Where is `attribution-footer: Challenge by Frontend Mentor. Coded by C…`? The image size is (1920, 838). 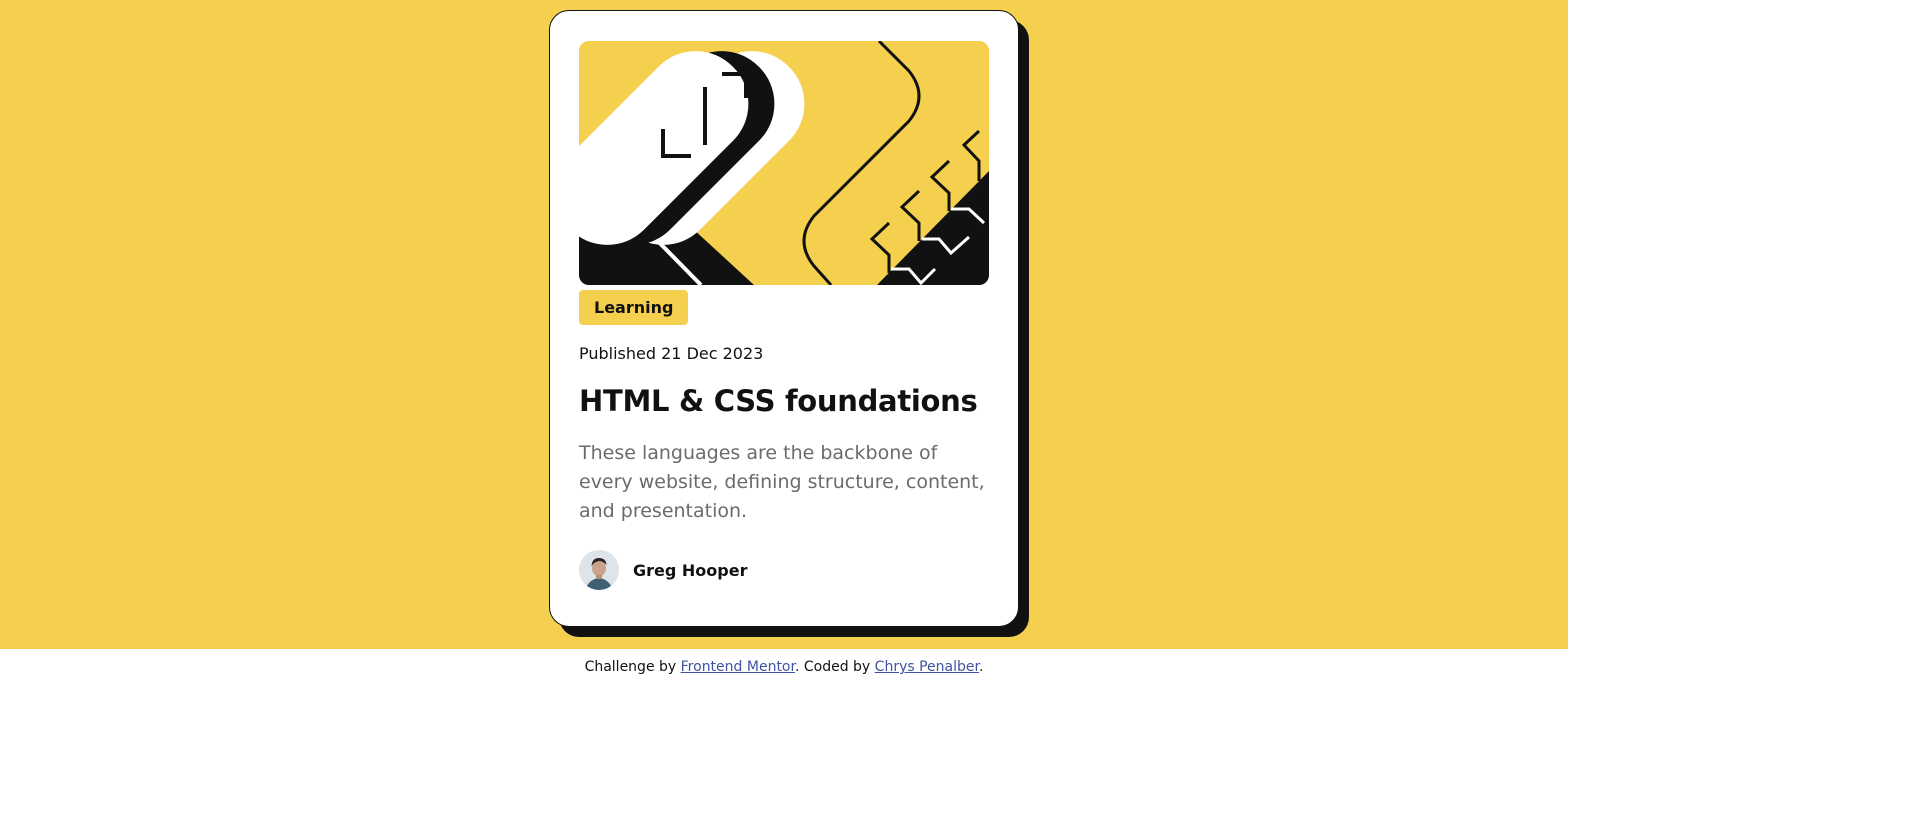
attribution-footer: Challenge by Frontend Mentor. Coded by C… is located at coordinates (784, 667).